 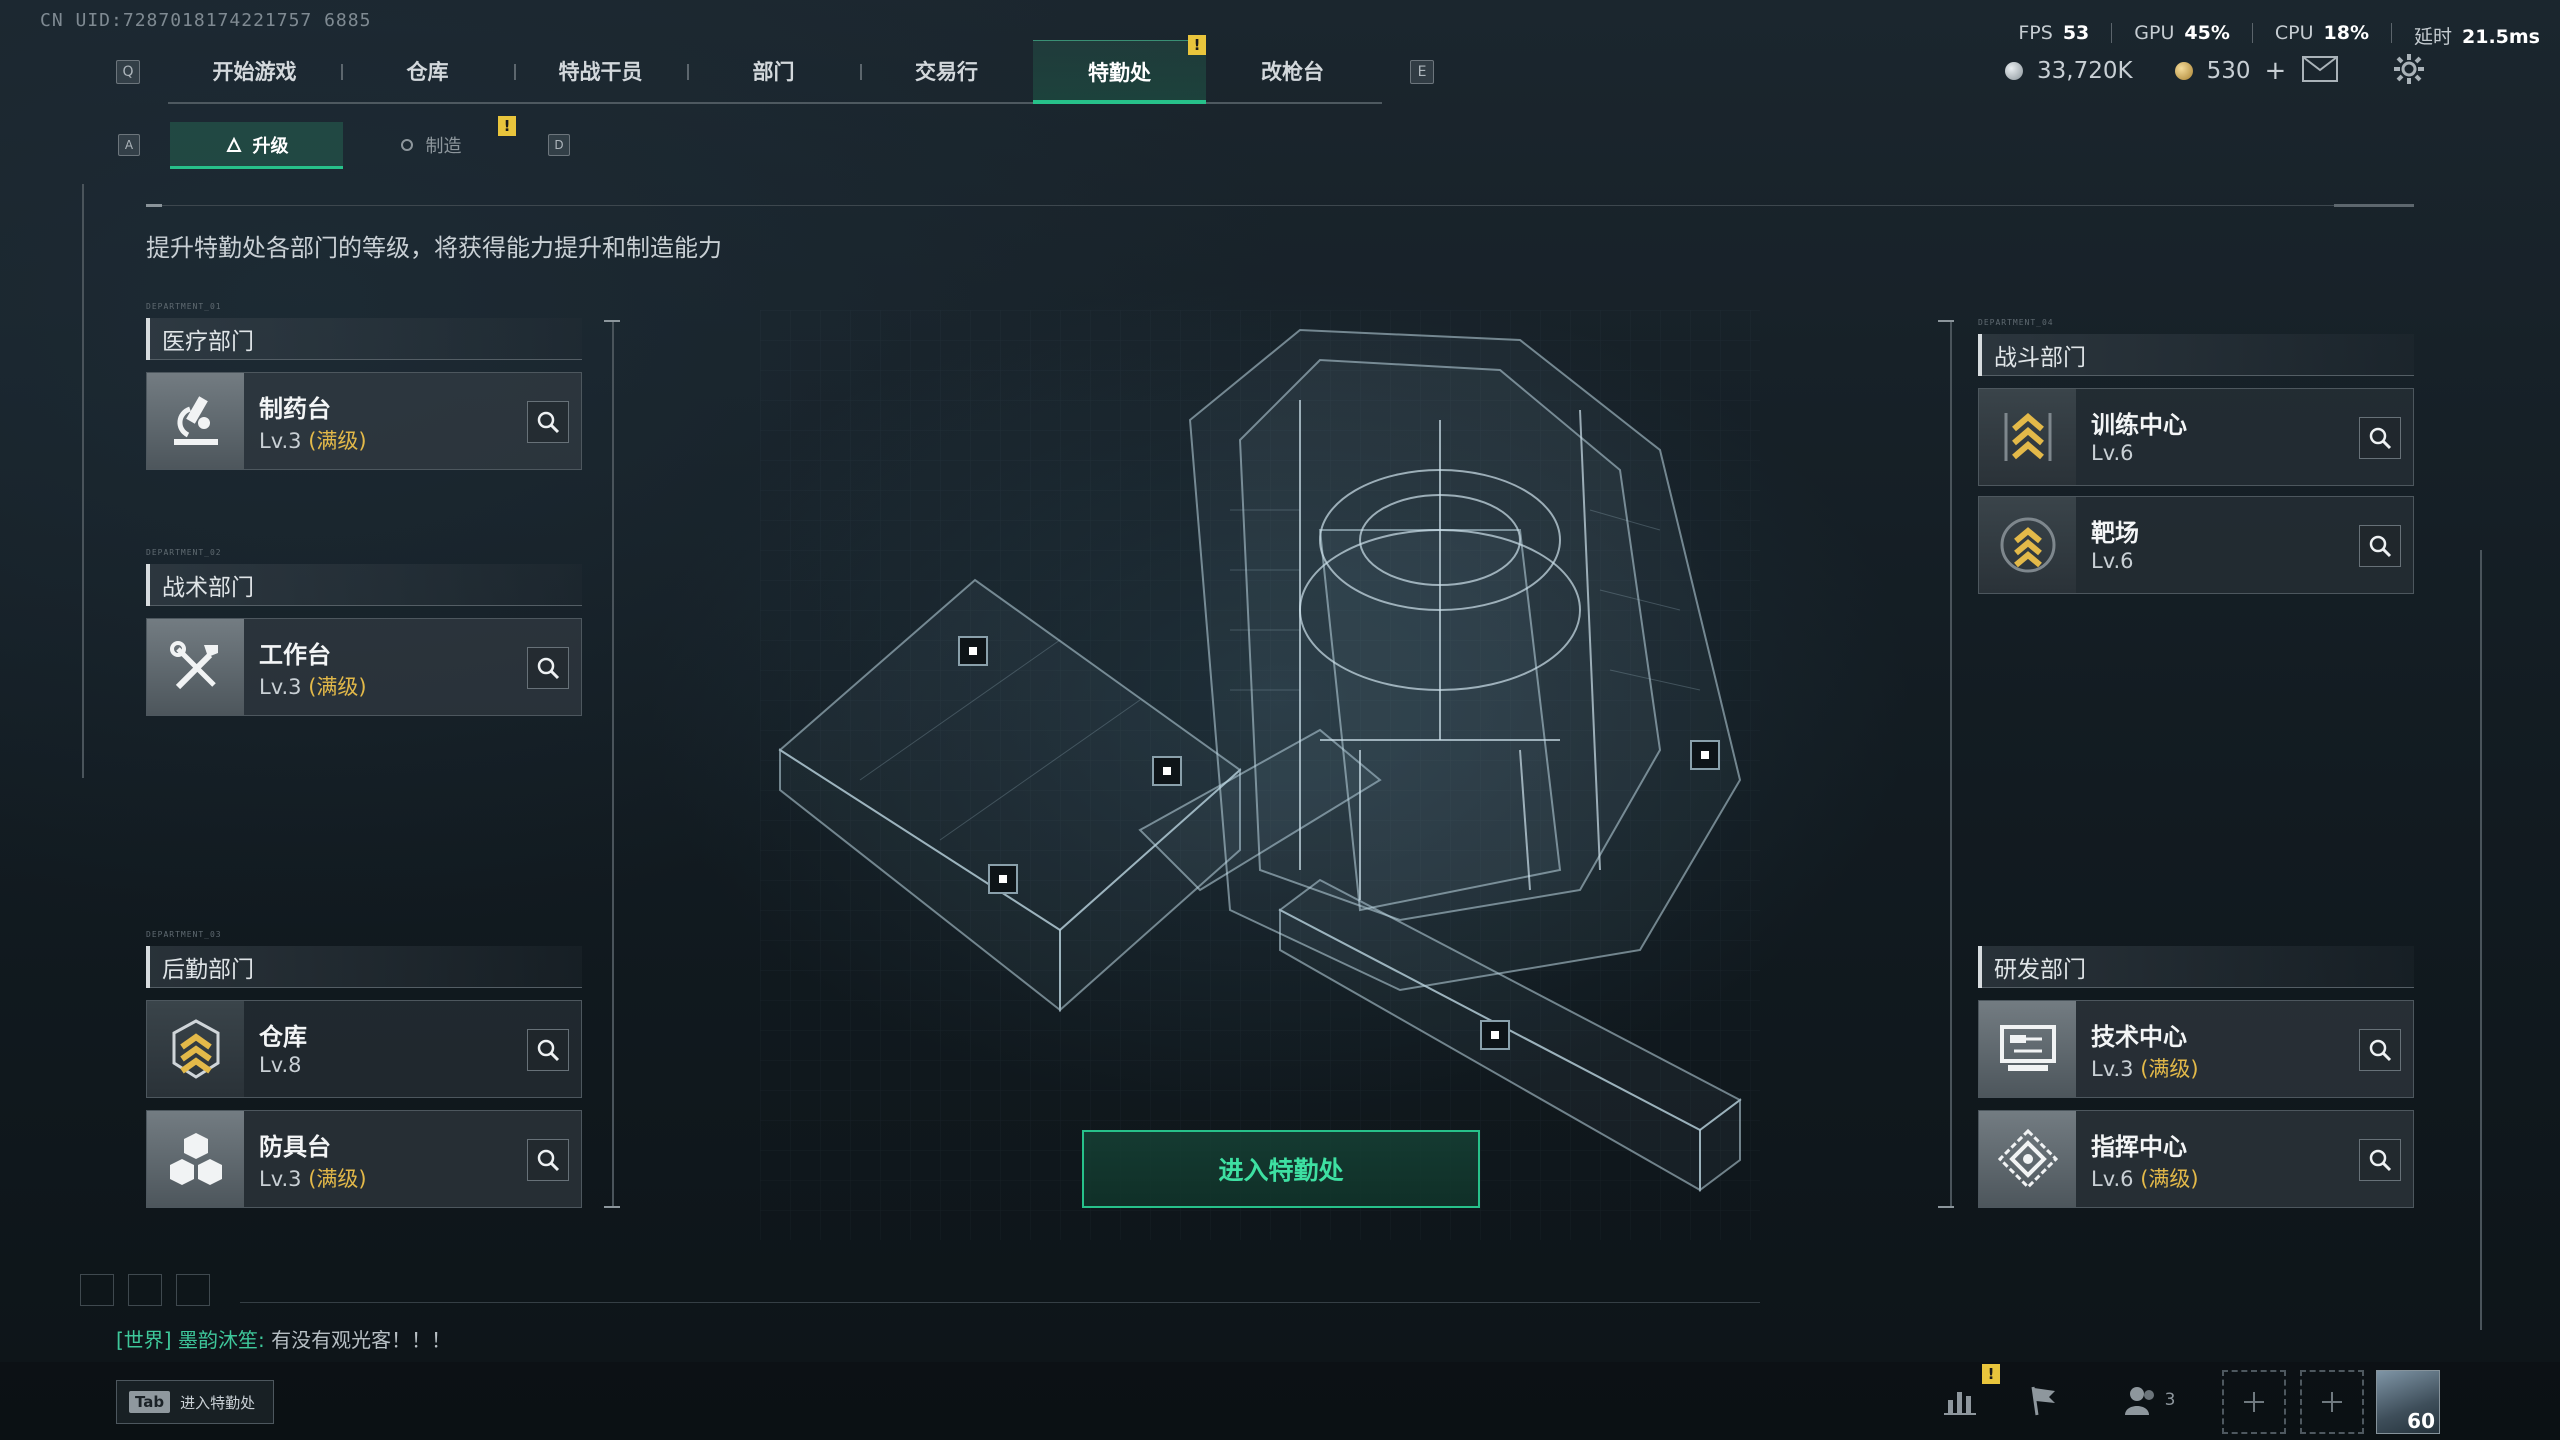 What do you see at coordinates (2321, 33) in the screenshot?
I see `cpu-stat: CPU 18%` at bounding box center [2321, 33].